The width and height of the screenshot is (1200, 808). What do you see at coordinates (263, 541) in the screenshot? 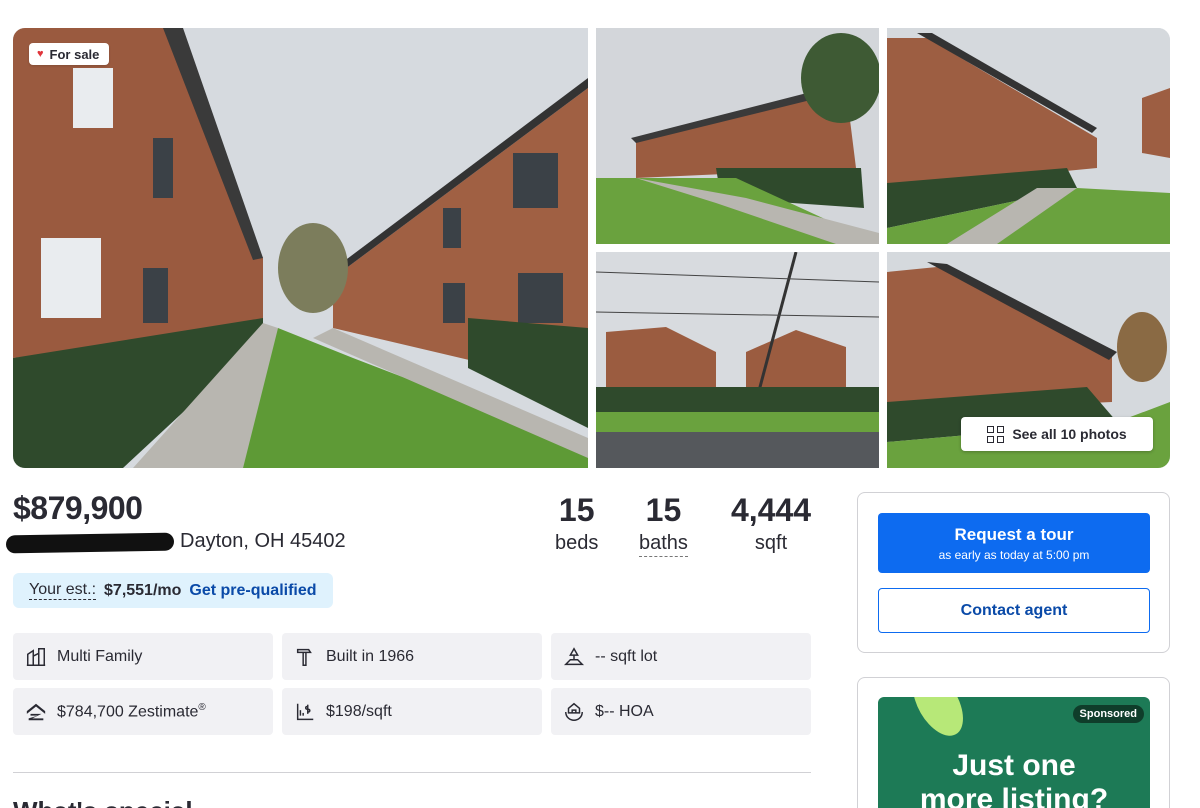
I see `listing-address: Dayton, OH 45402` at bounding box center [263, 541].